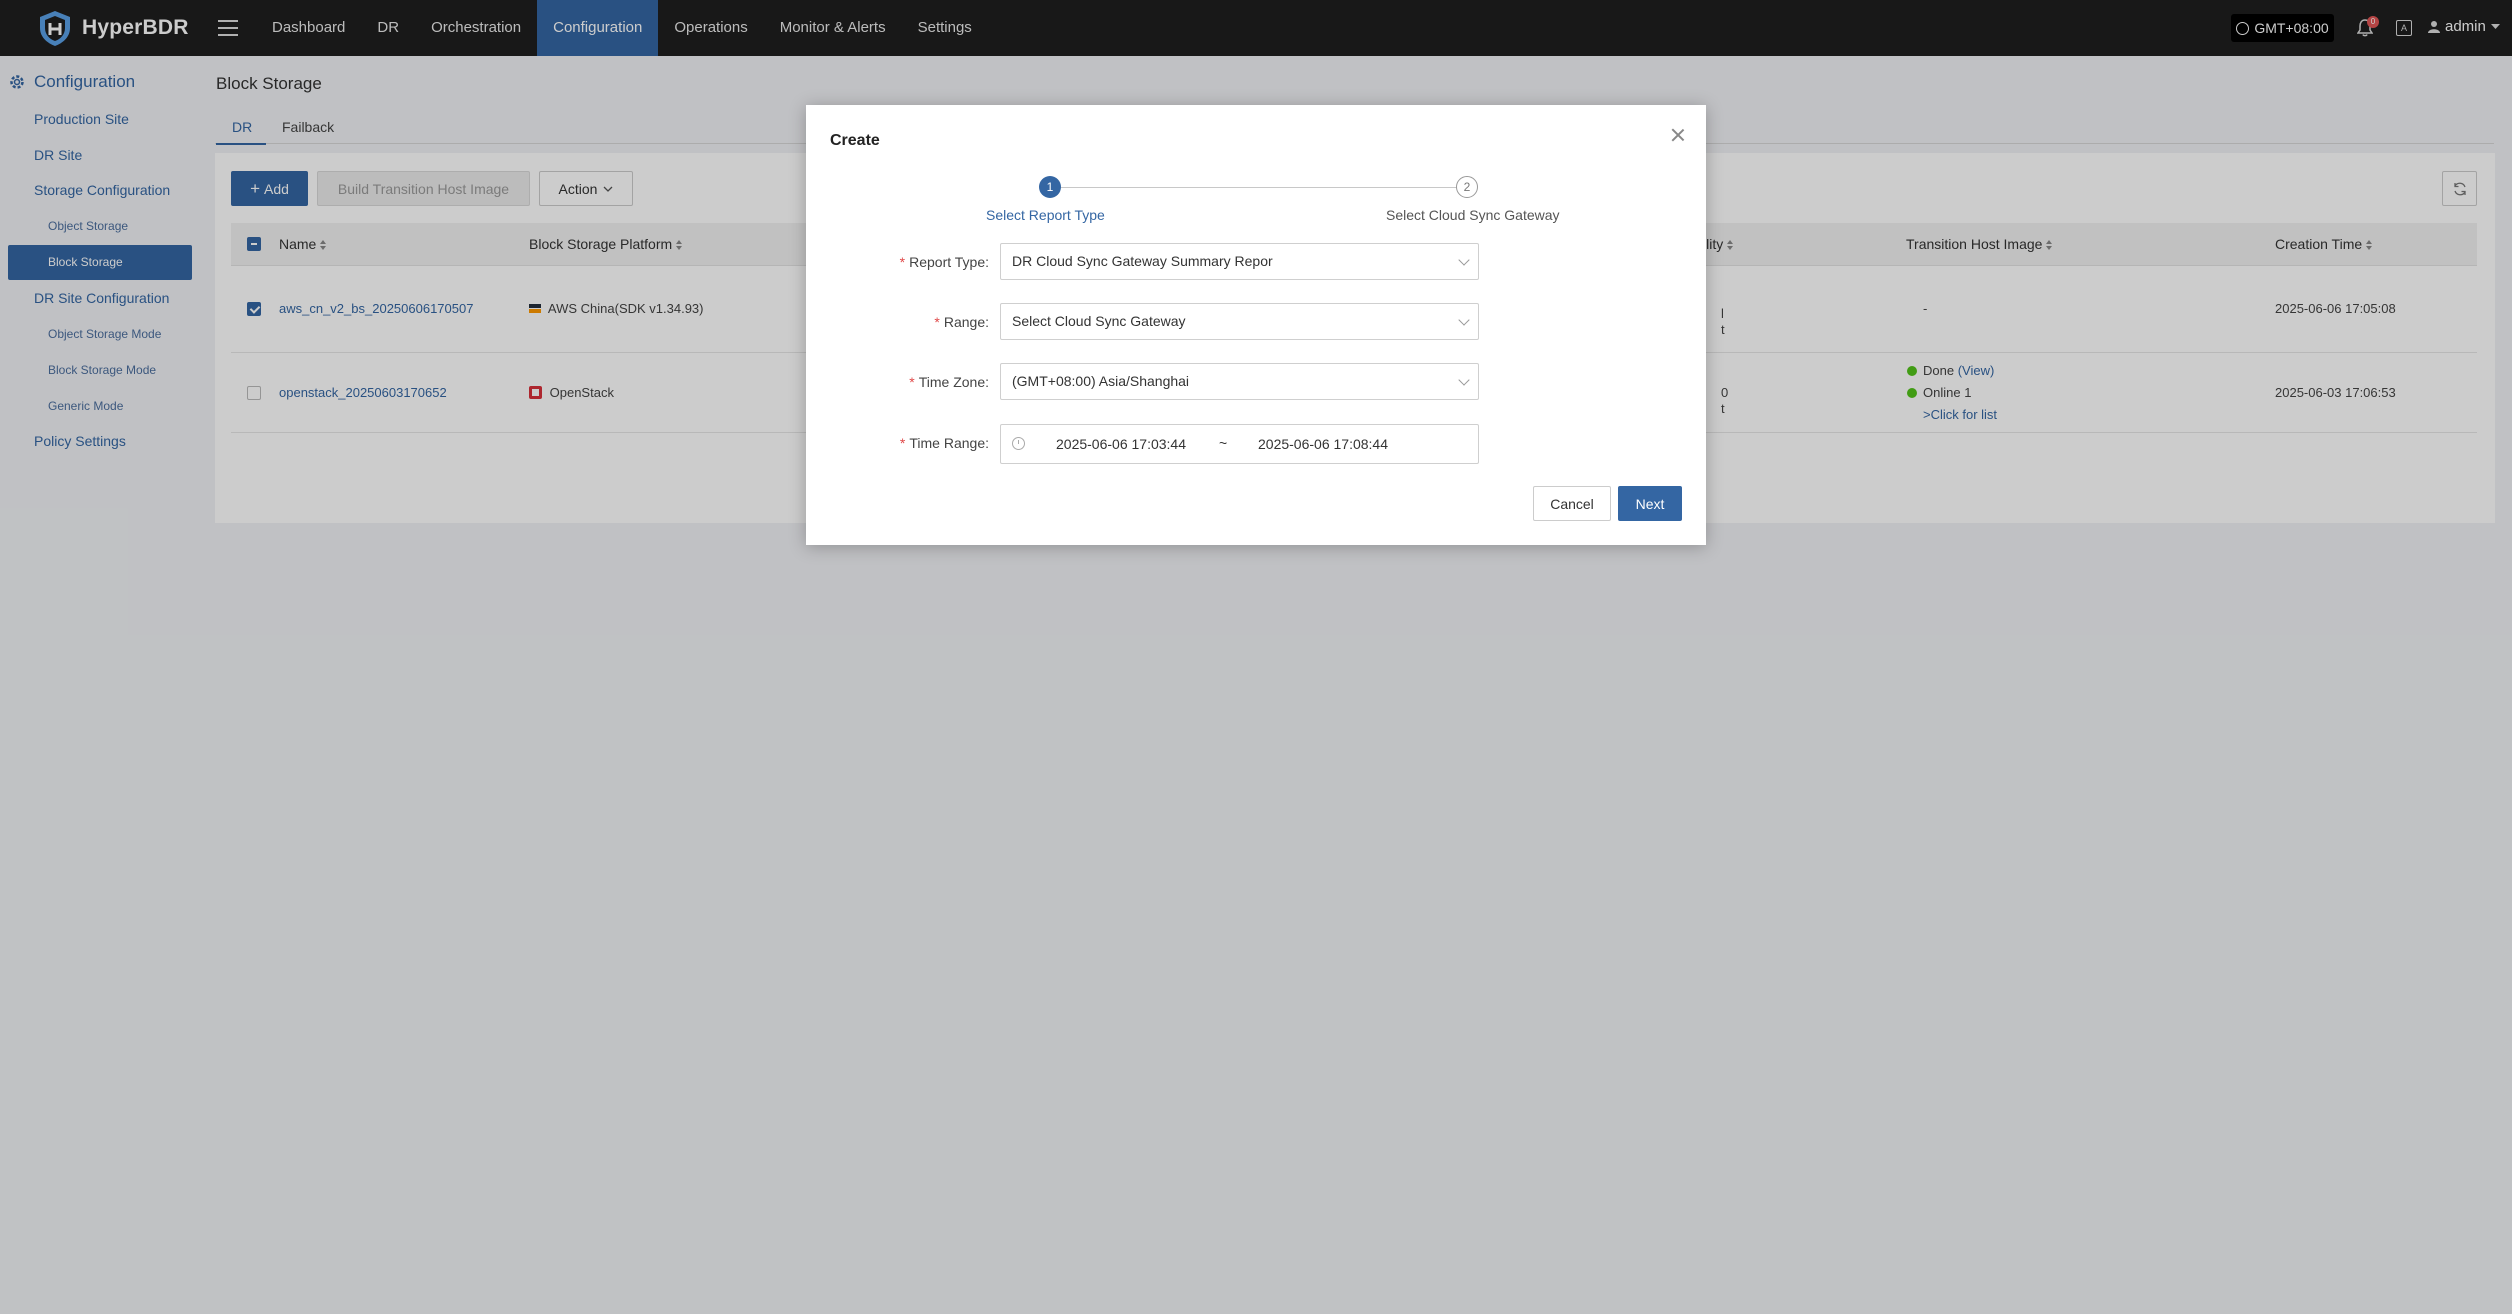  I want to click on stepper-connector, so click(1258, 187).